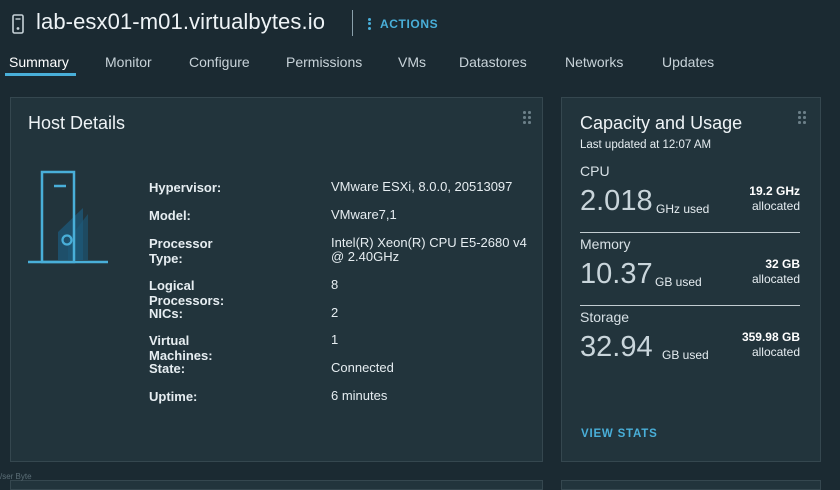  Describe the element at coordinates (77, 123) in the screenshot. I see `host-details-title: Host Details` at that location.